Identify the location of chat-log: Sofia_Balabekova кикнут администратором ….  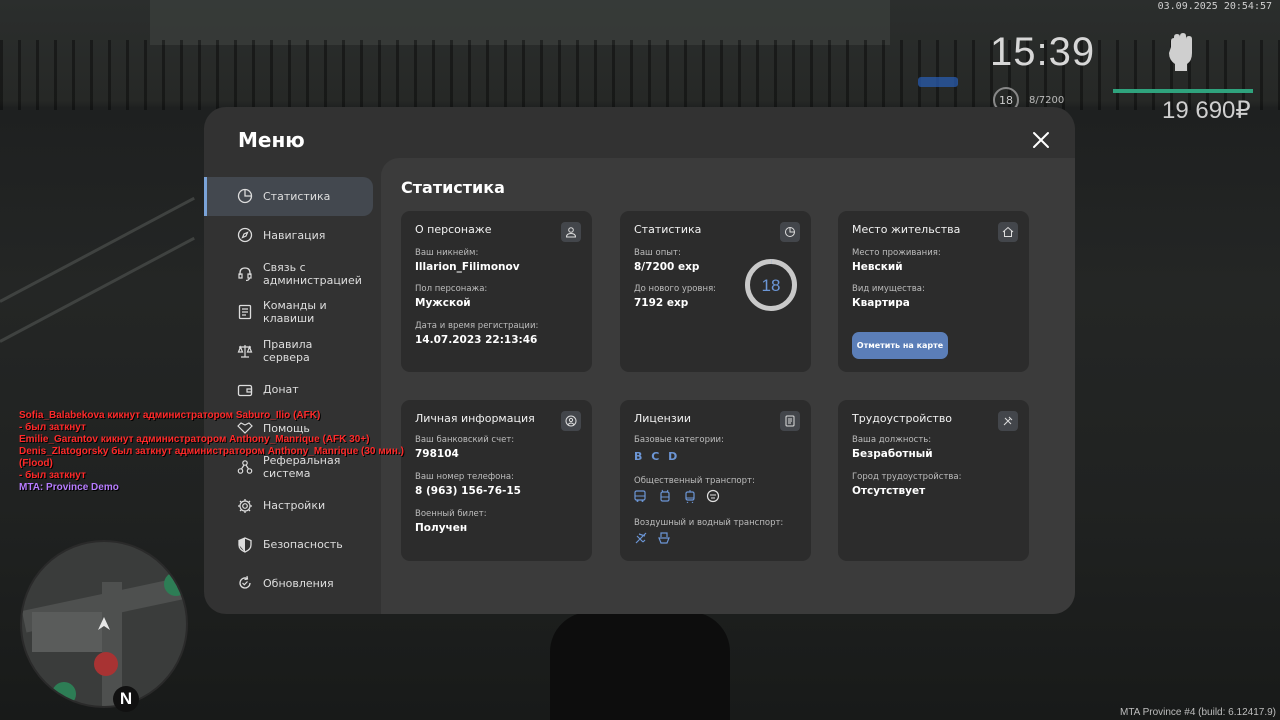
(211, 452).